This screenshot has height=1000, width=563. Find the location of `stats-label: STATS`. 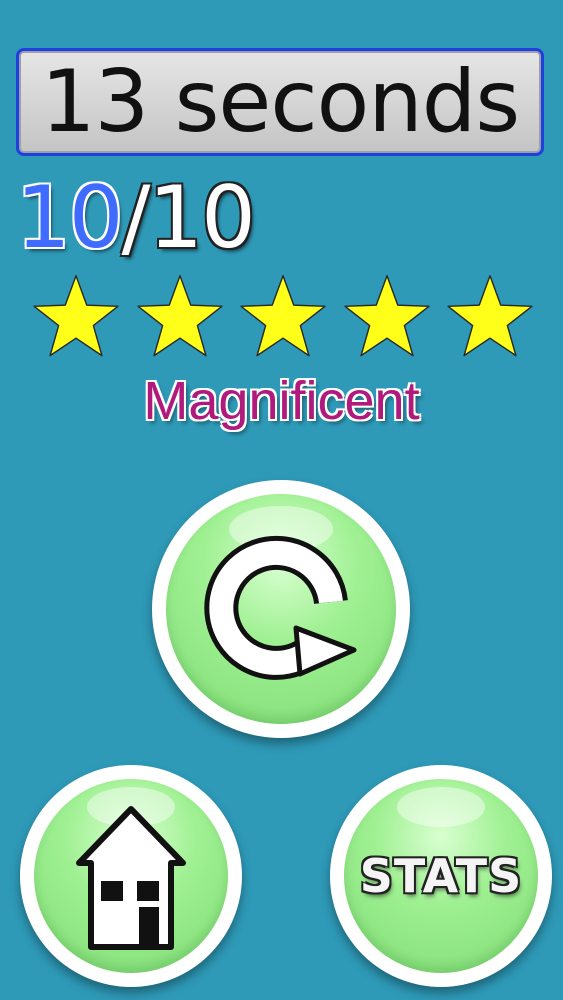

stats-label: STATS is located at coordinates (441, 876).